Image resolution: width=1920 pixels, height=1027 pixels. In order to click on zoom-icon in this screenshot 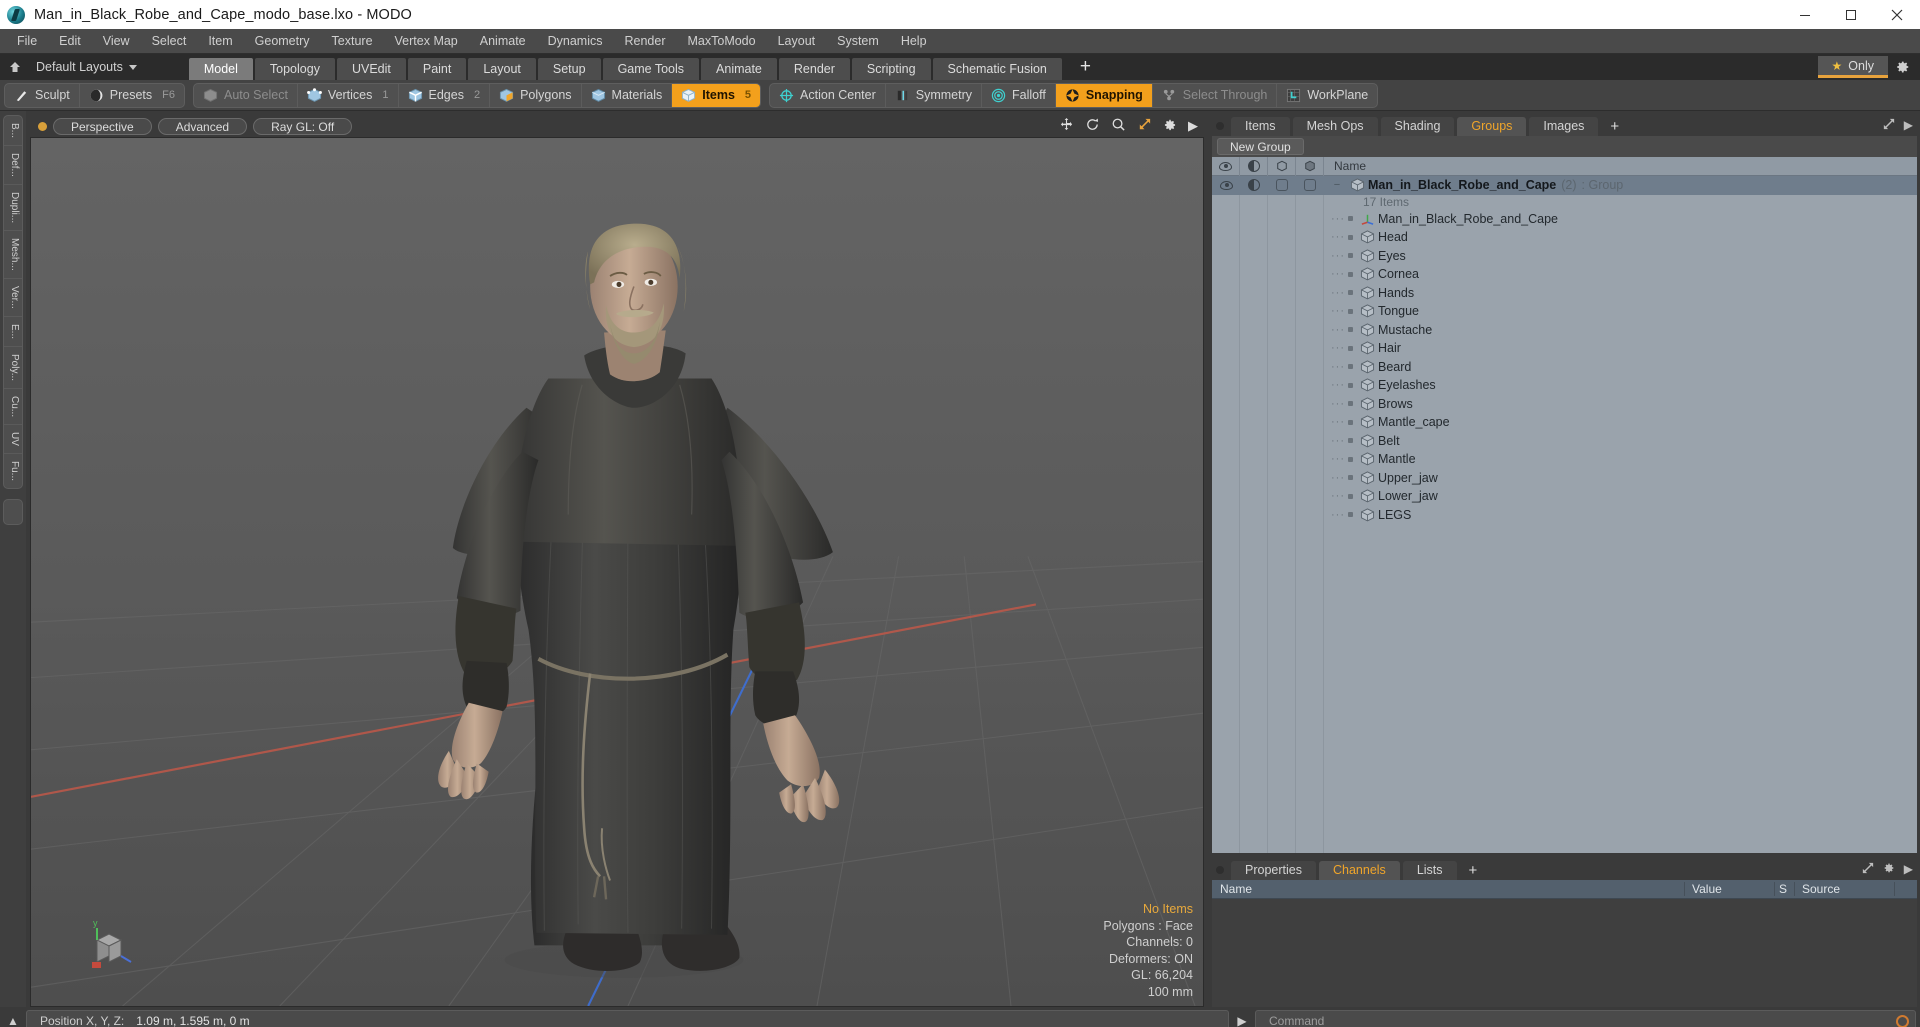, I will do `click(1118, 126)`.